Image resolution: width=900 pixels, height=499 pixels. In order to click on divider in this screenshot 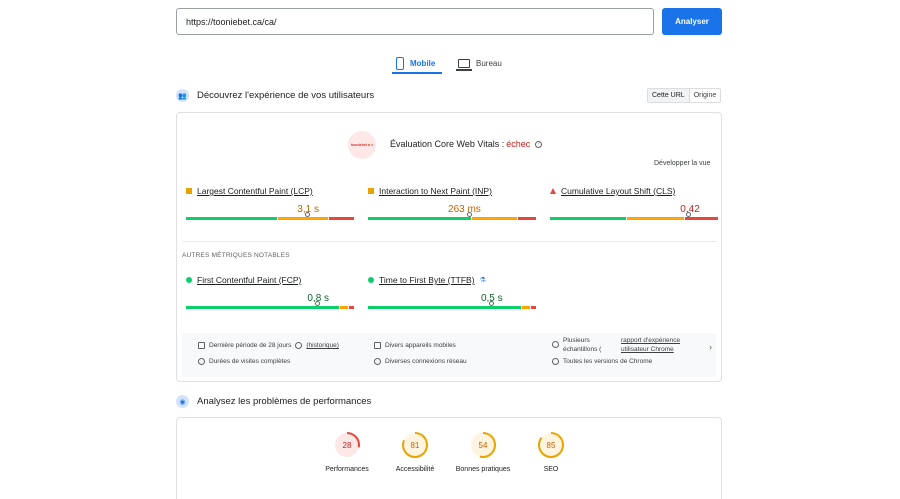, I will do `click(449, 241)`.